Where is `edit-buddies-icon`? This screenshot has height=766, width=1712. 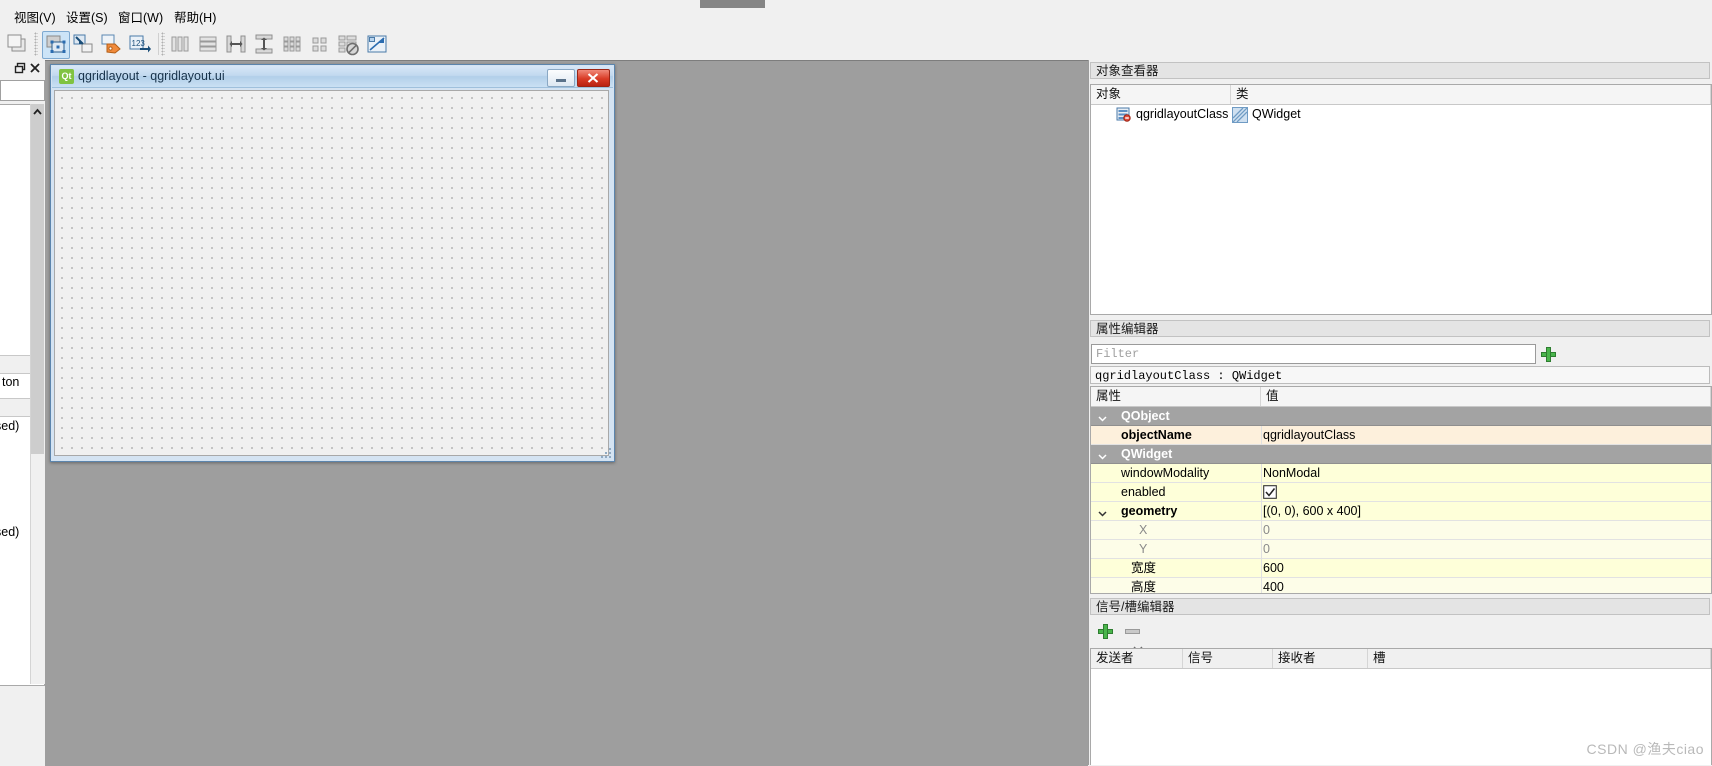
edit-buddies-icon is located at coordinates (111, 44).